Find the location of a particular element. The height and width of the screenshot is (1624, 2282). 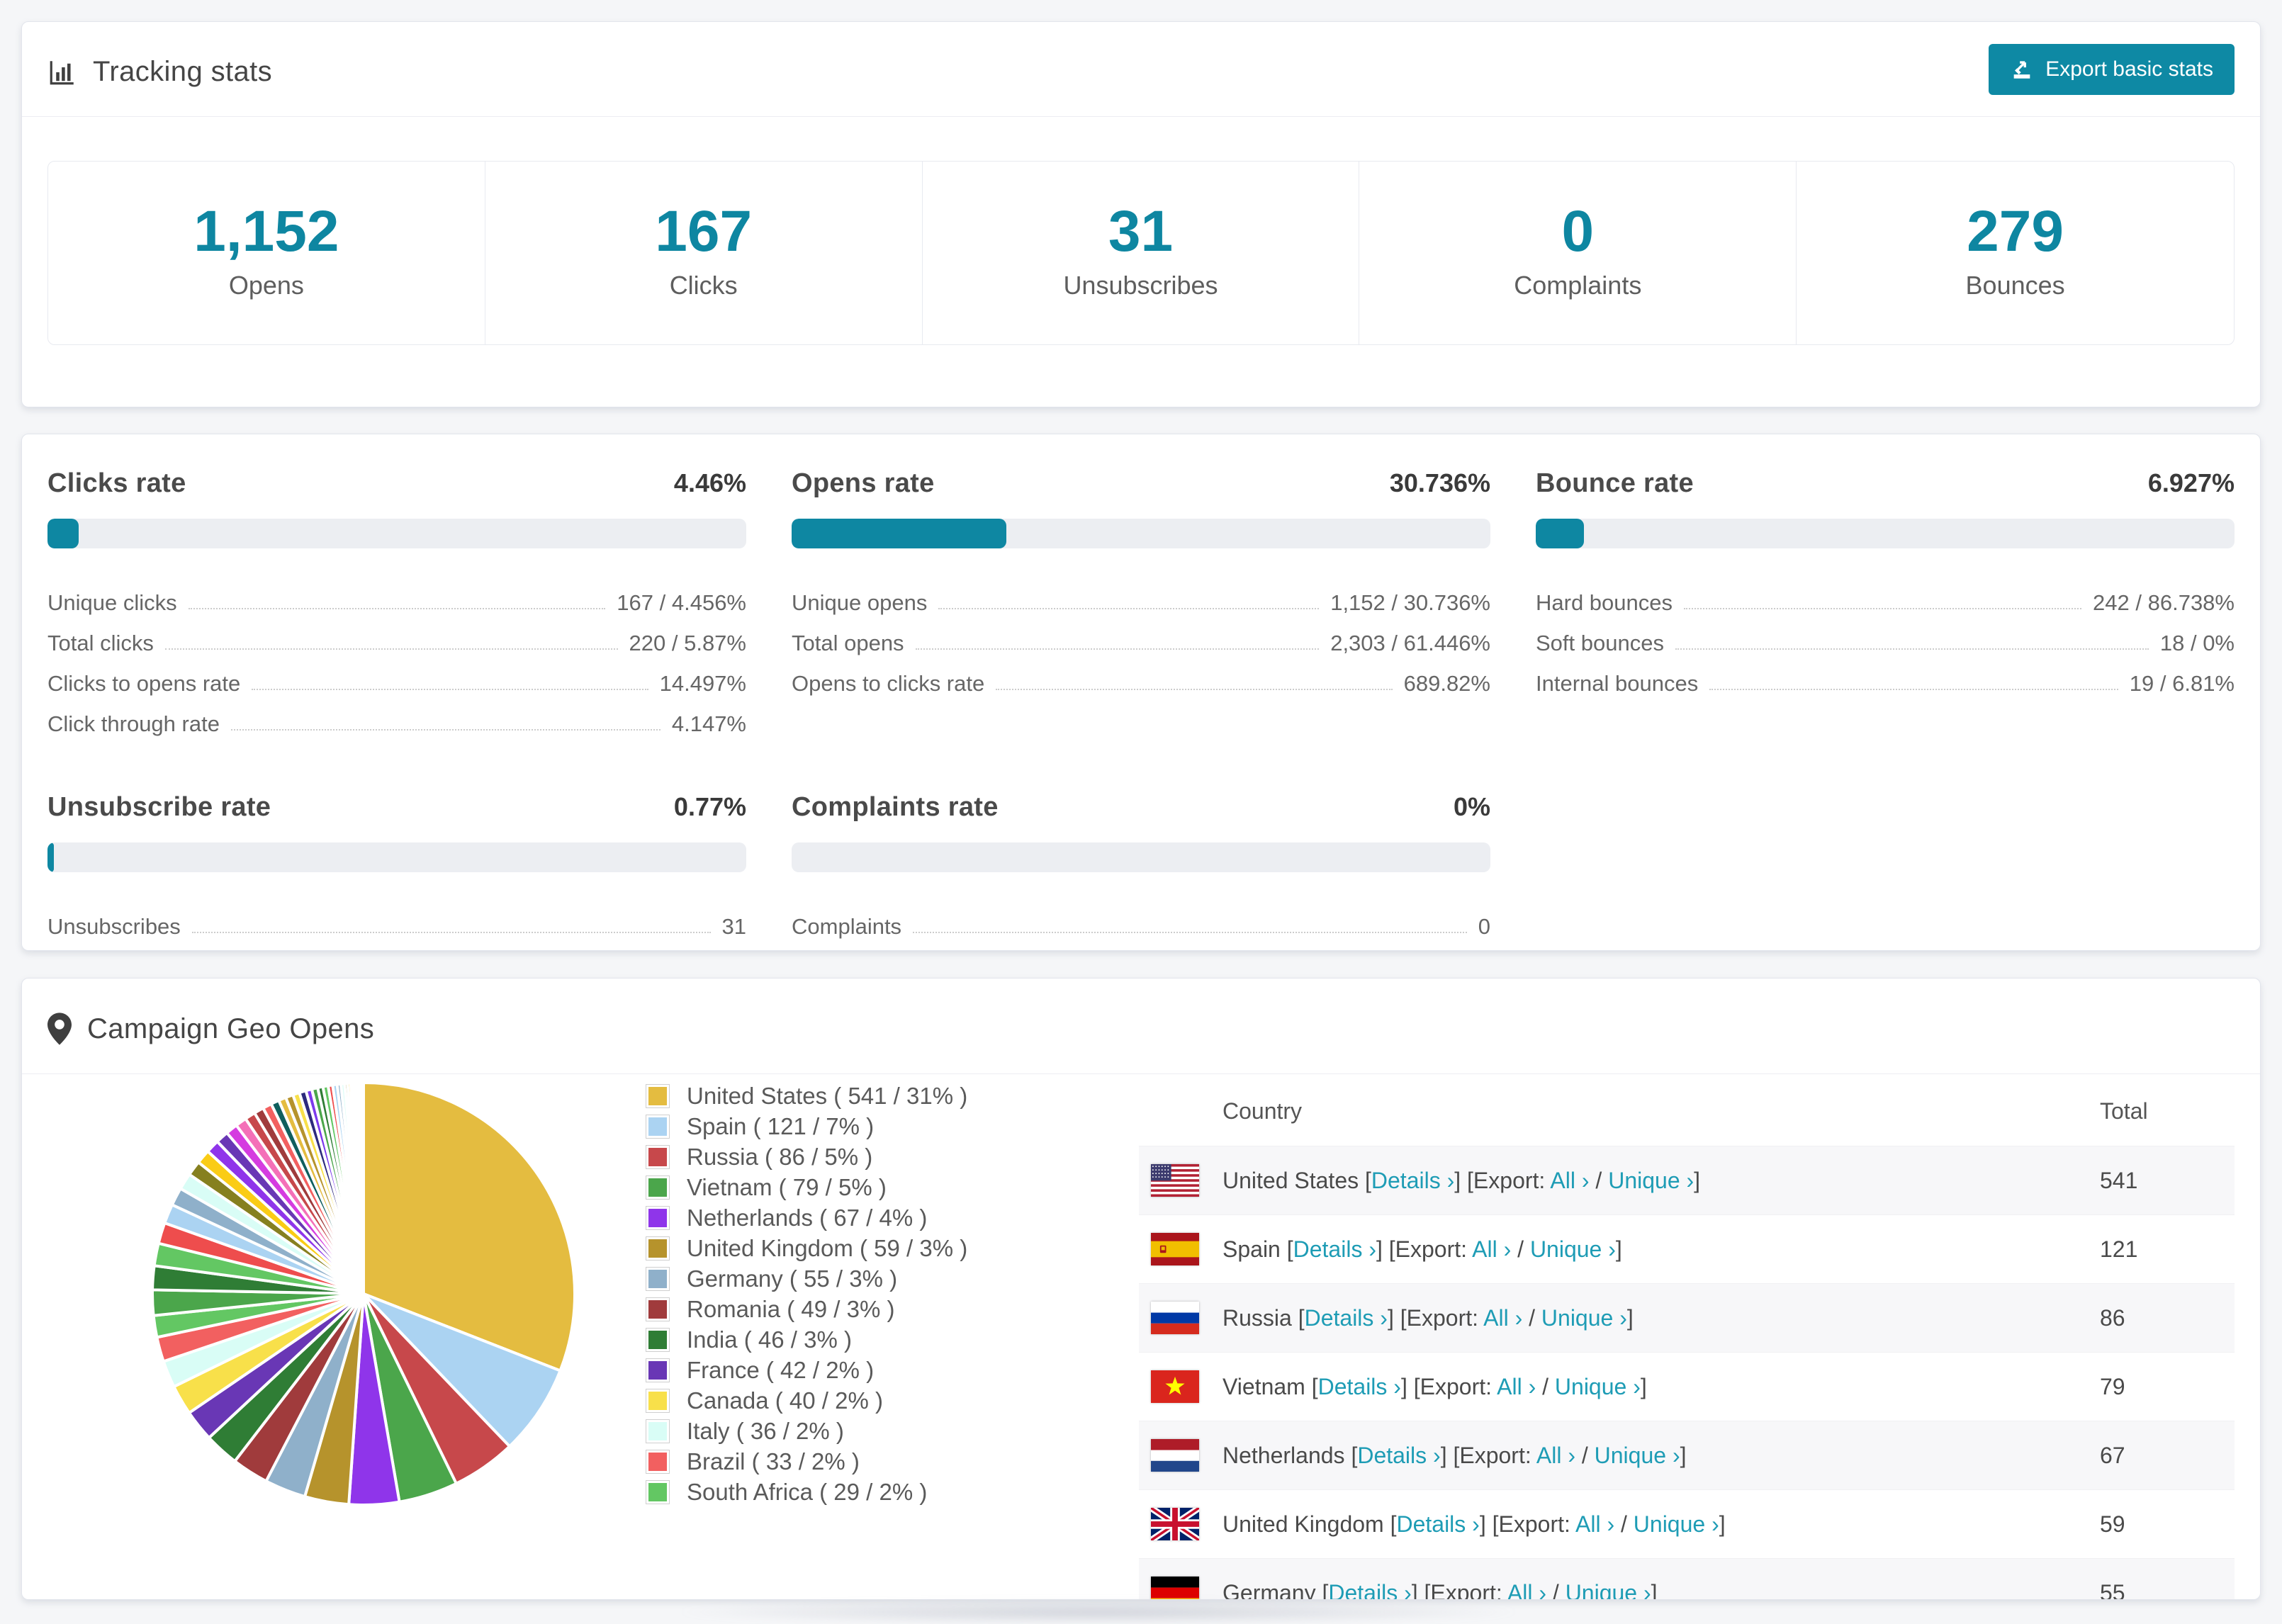

country-name: Germany is located at coordinates (1269, 1590).